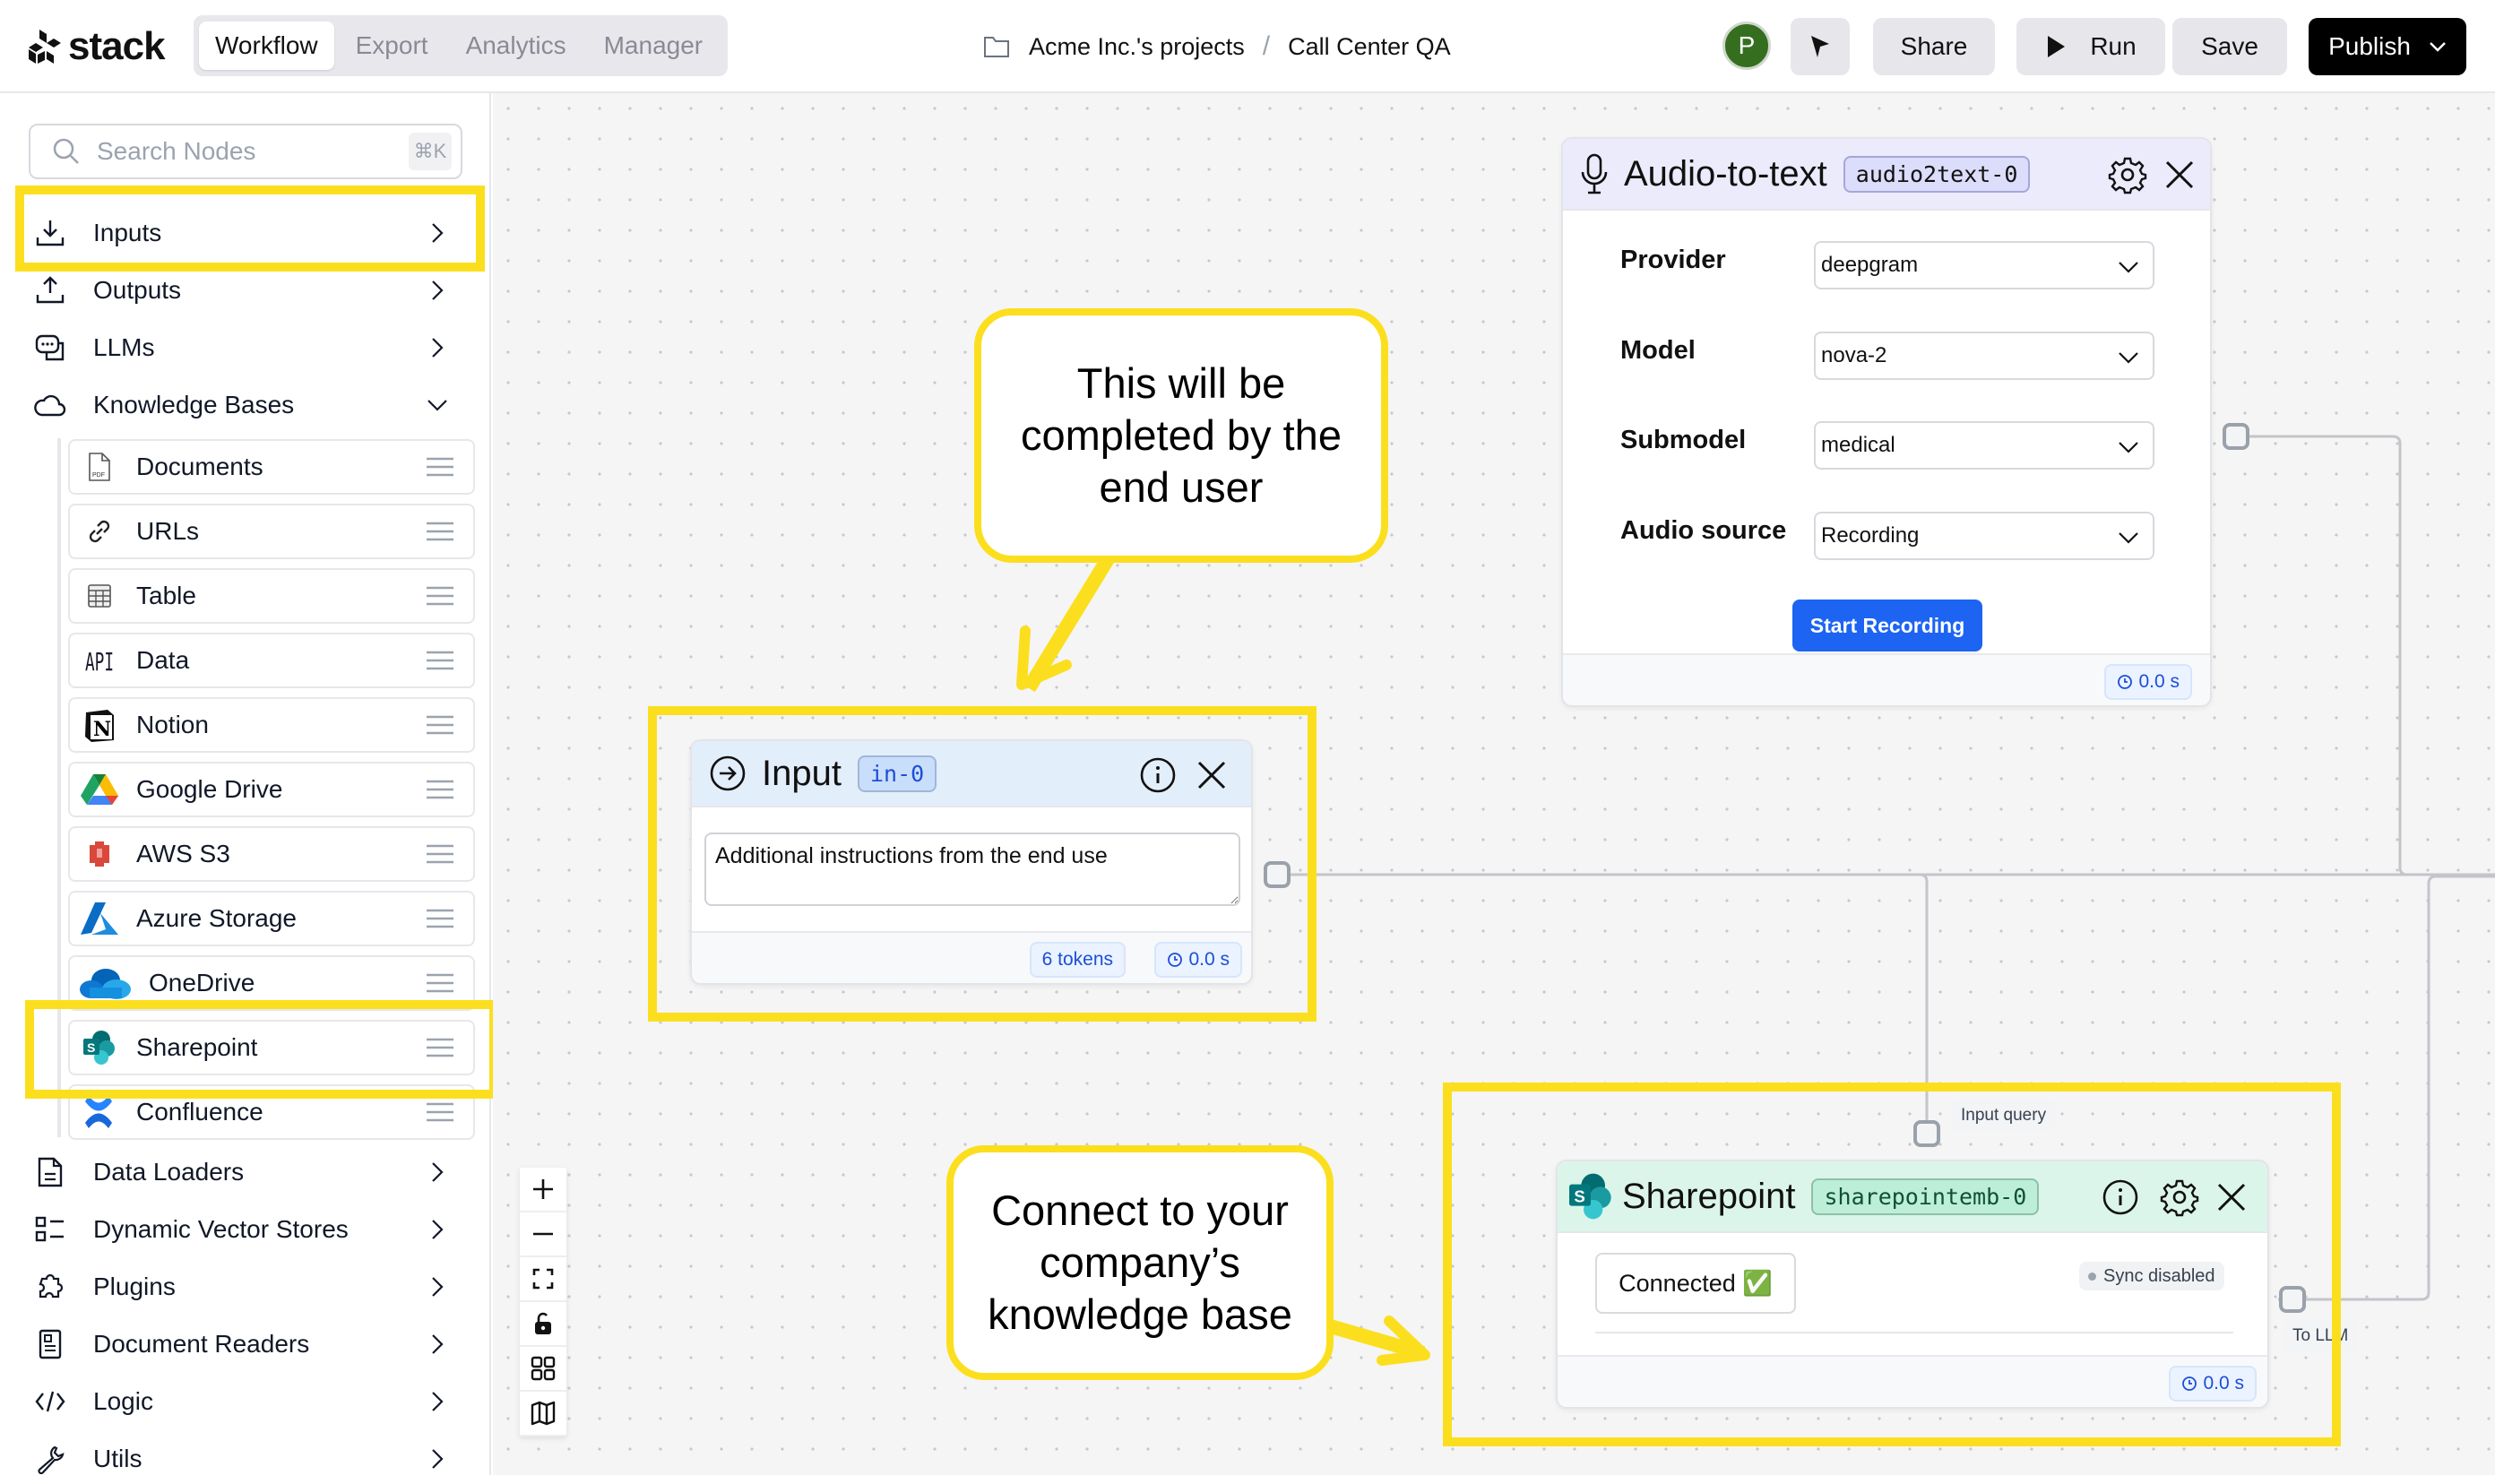  What do you see at coordinates (117, 46) in the screenshot?
I see `logo-text: stack` at bounding box center [117, 46].